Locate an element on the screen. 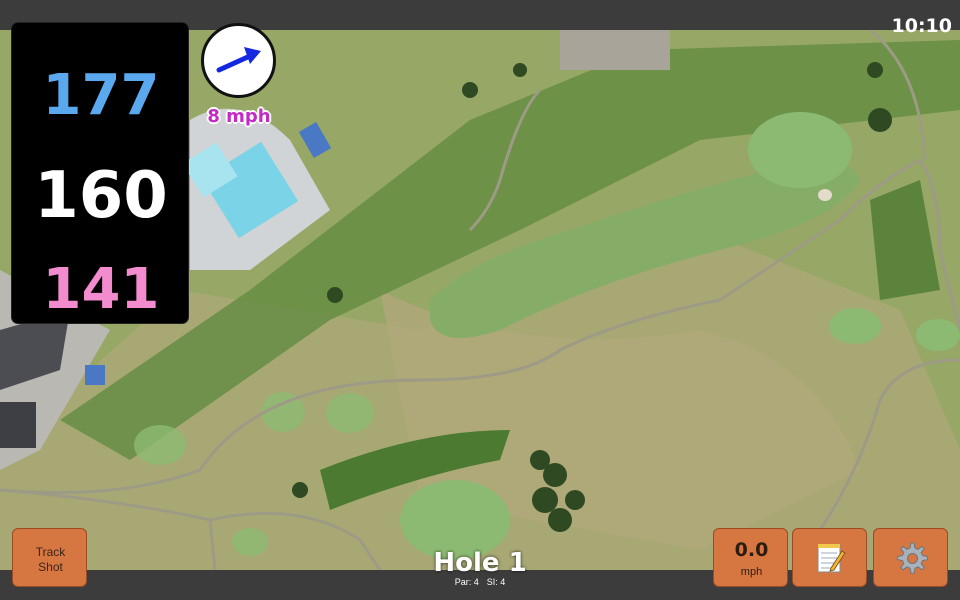 Image resolution: width=960 pixels, height=600 pixels. wind-speed: 8 mph is located at coordinates (239, 116).